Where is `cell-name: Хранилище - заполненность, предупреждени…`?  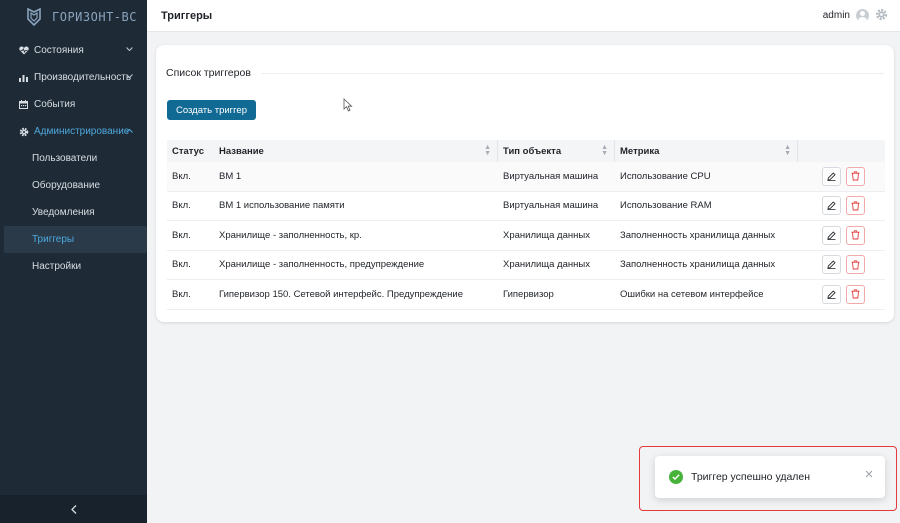
cell-name: Хранилище - заполненность, предупреждени… is located at coordinates (322, 265).